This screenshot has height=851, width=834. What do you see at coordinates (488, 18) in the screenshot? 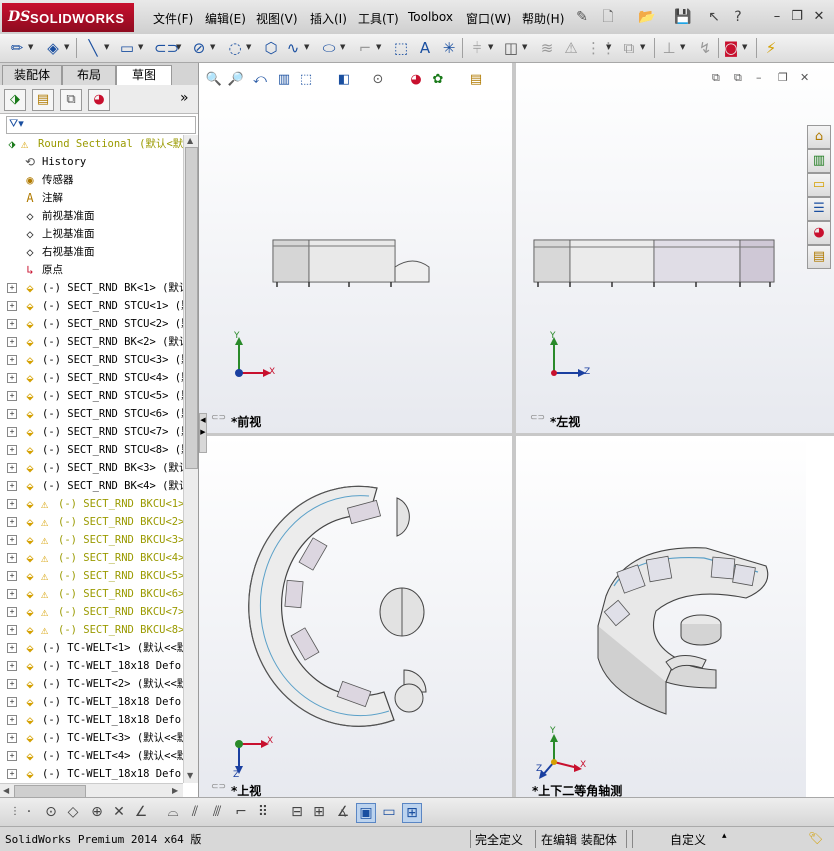
I see `menu-window: 窗口(W)` at bounding box center [488, 18].